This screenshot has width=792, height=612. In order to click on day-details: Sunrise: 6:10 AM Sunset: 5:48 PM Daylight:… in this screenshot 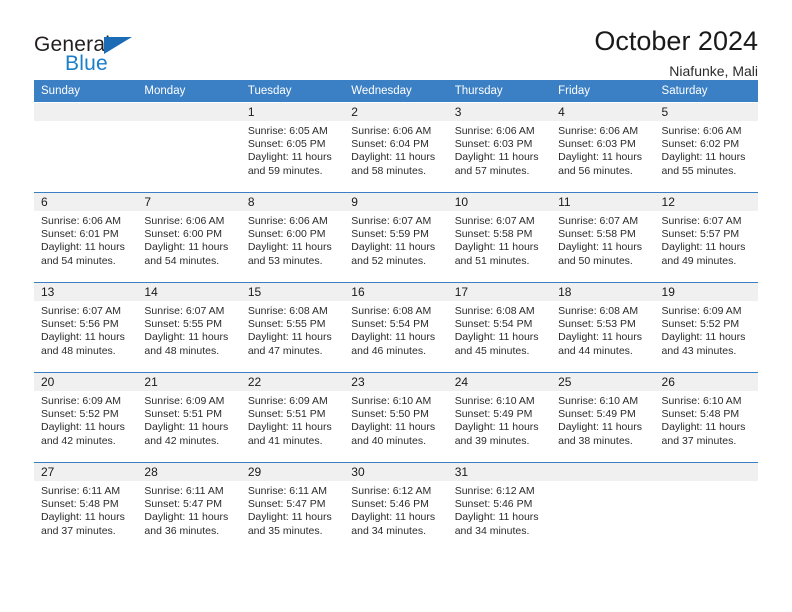, I will do `click(706, 419)`.